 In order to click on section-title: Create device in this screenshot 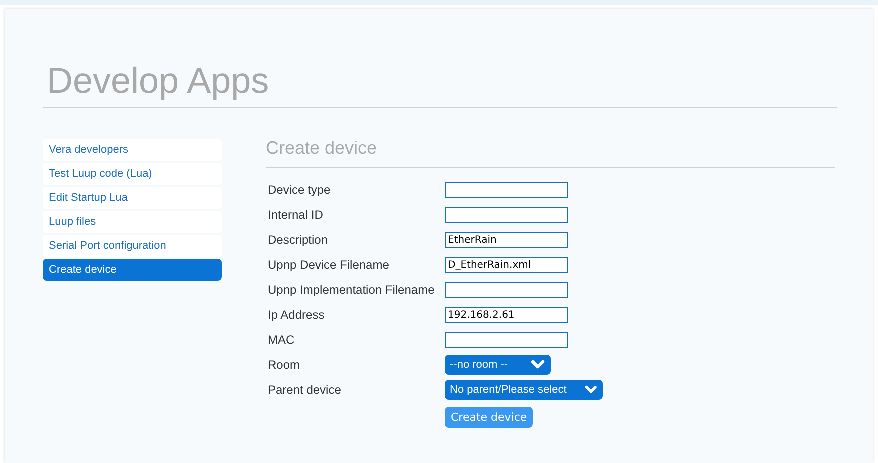, I will do `click(550, 153)`.